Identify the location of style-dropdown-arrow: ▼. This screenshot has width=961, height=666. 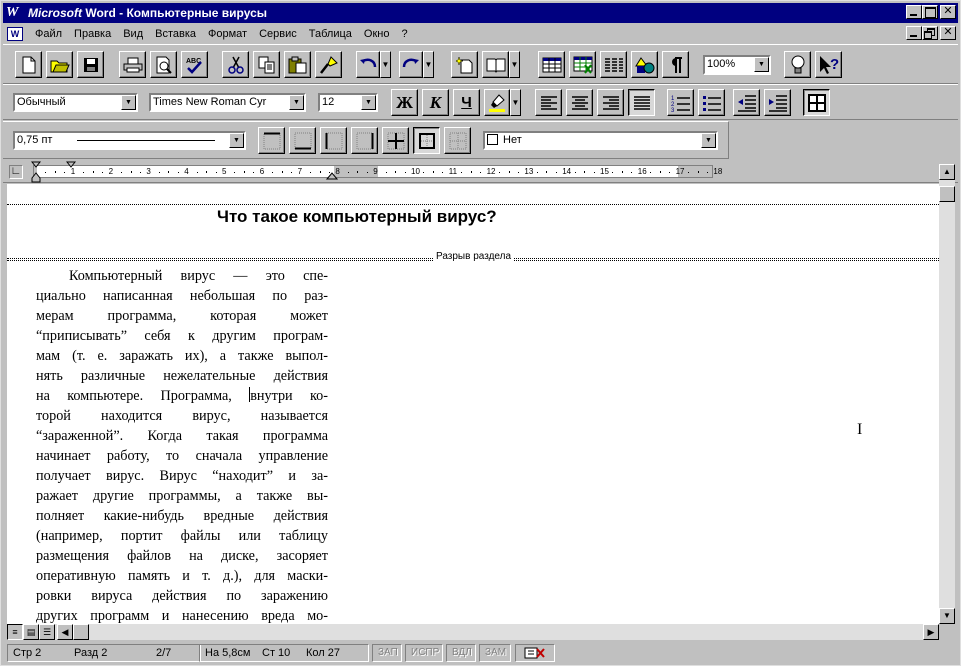
(128, 102).